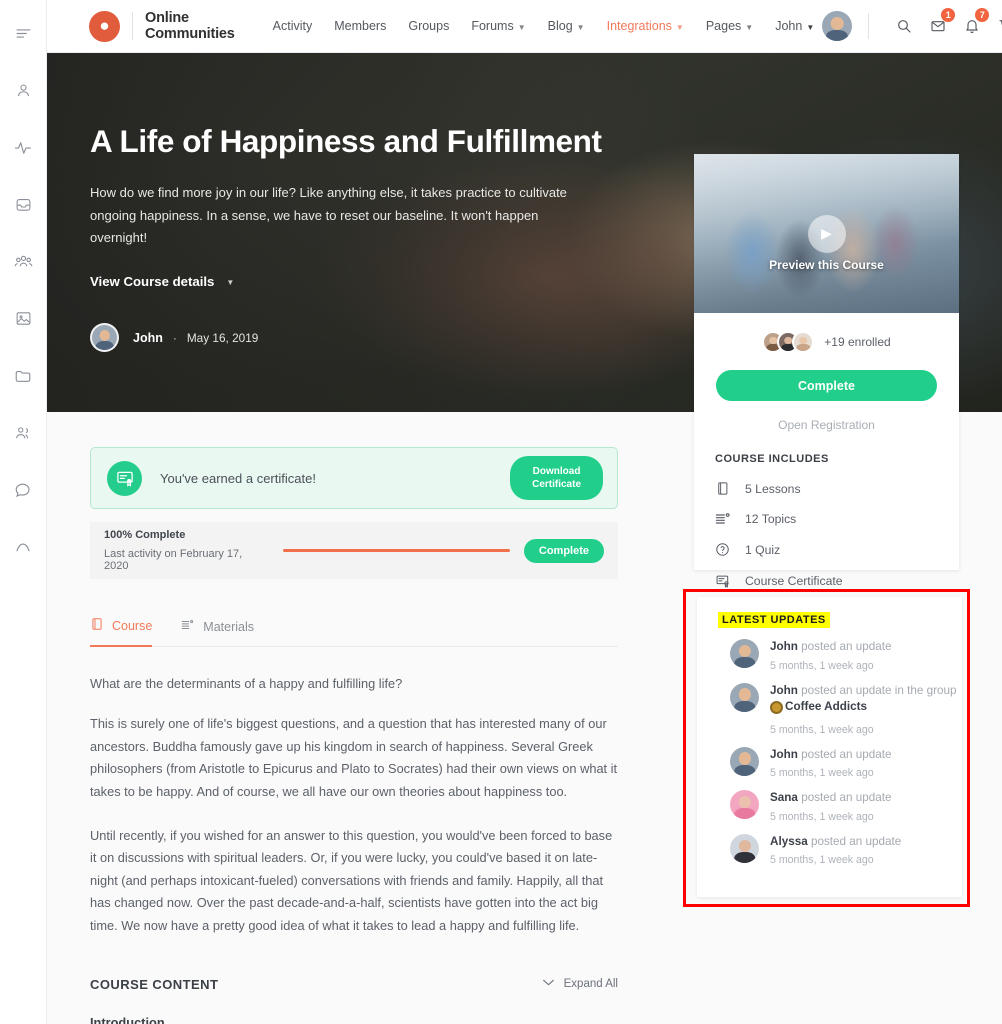 This screenshot has width=1002, height=1024. What do you see at coordinates (229, 626) in the screenshot?
I see `tab-label: Materials` at bounding box center [229, 626].